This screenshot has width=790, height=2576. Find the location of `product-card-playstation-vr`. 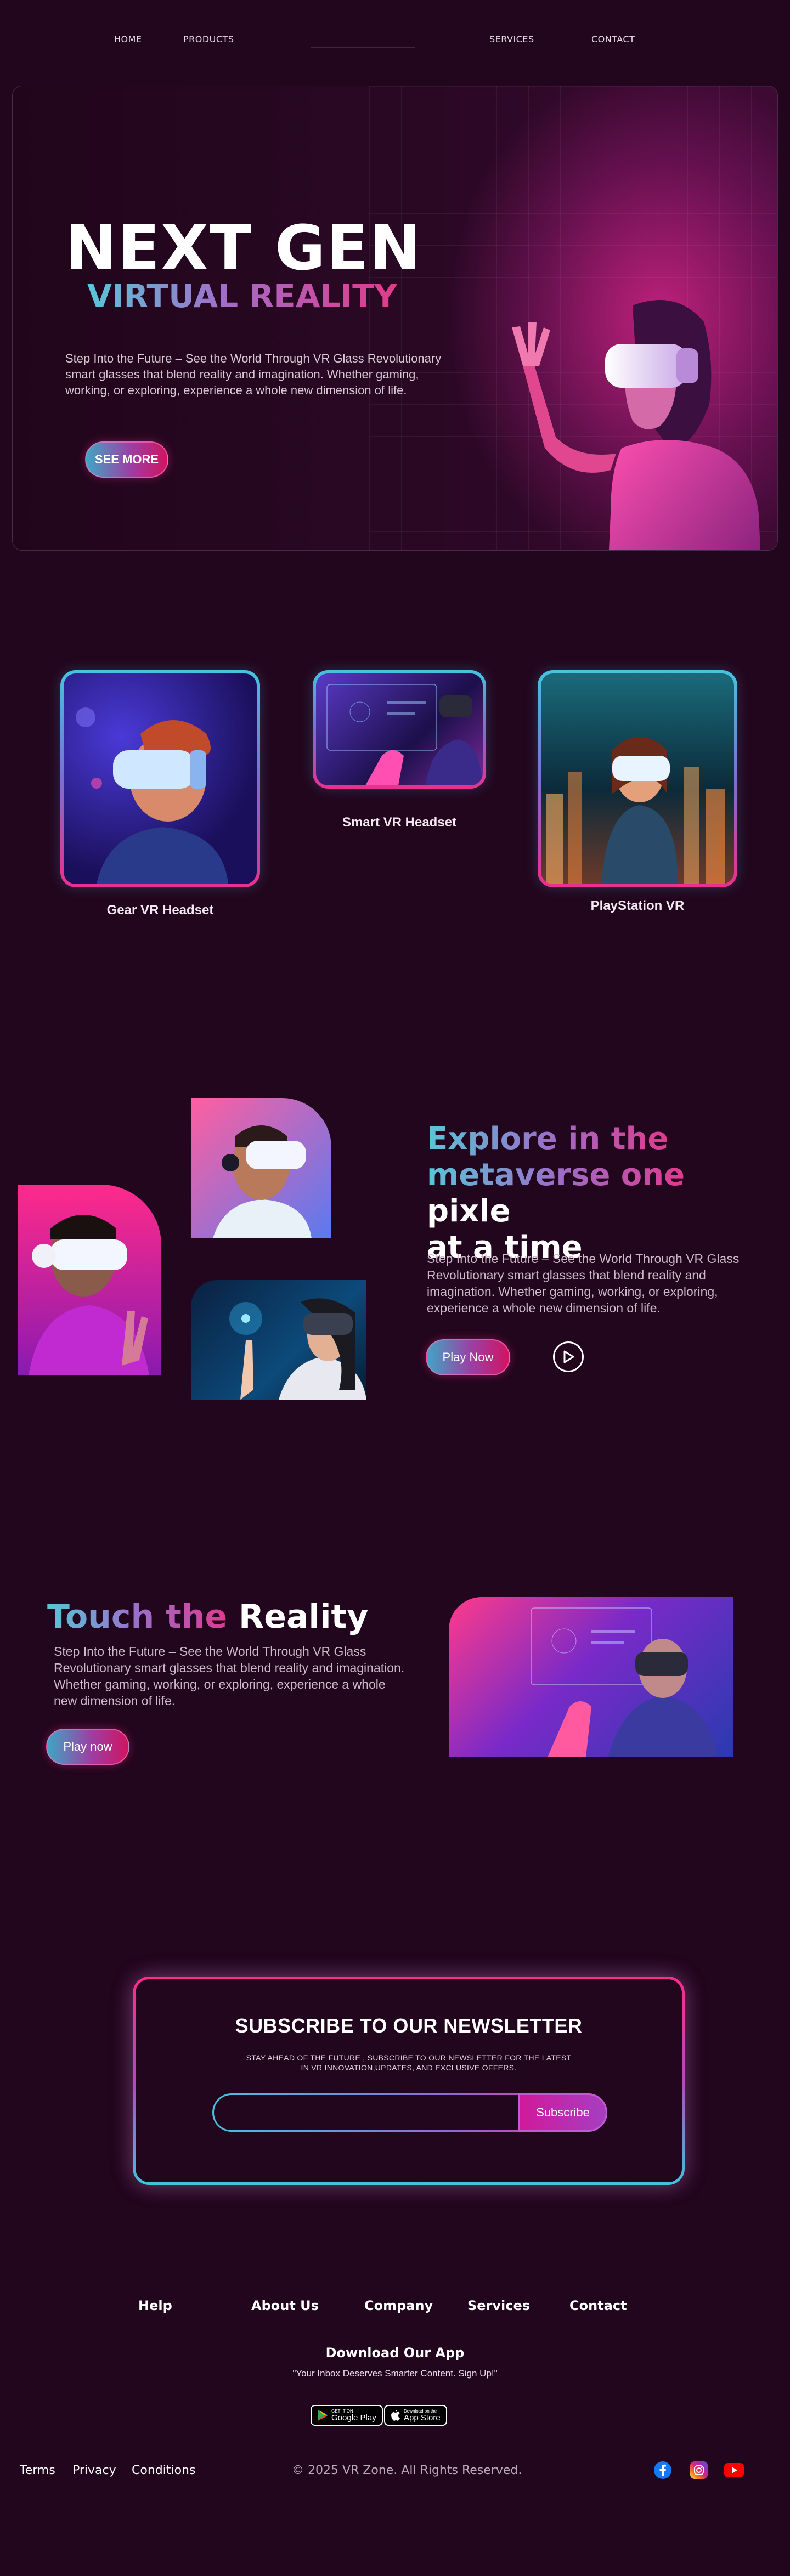

product-card-playstation-vr is located at coordinates (637, 779).